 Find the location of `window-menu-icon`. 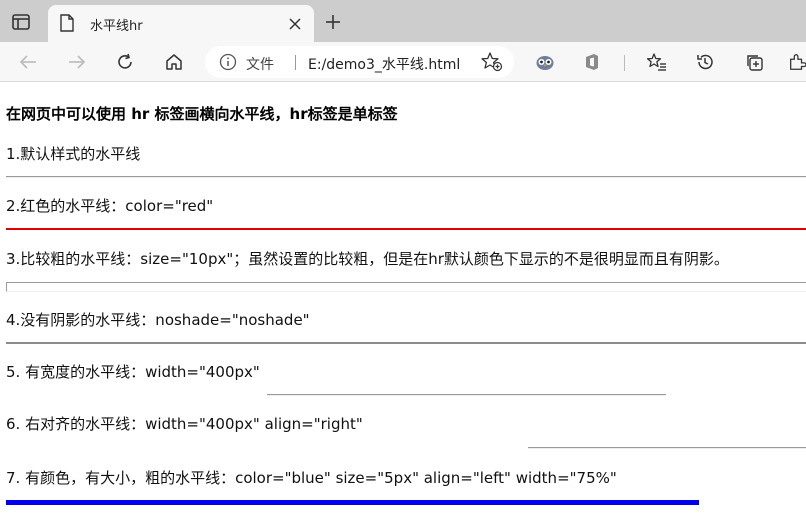

window-menu-icon is located at coordinates (21, 22).